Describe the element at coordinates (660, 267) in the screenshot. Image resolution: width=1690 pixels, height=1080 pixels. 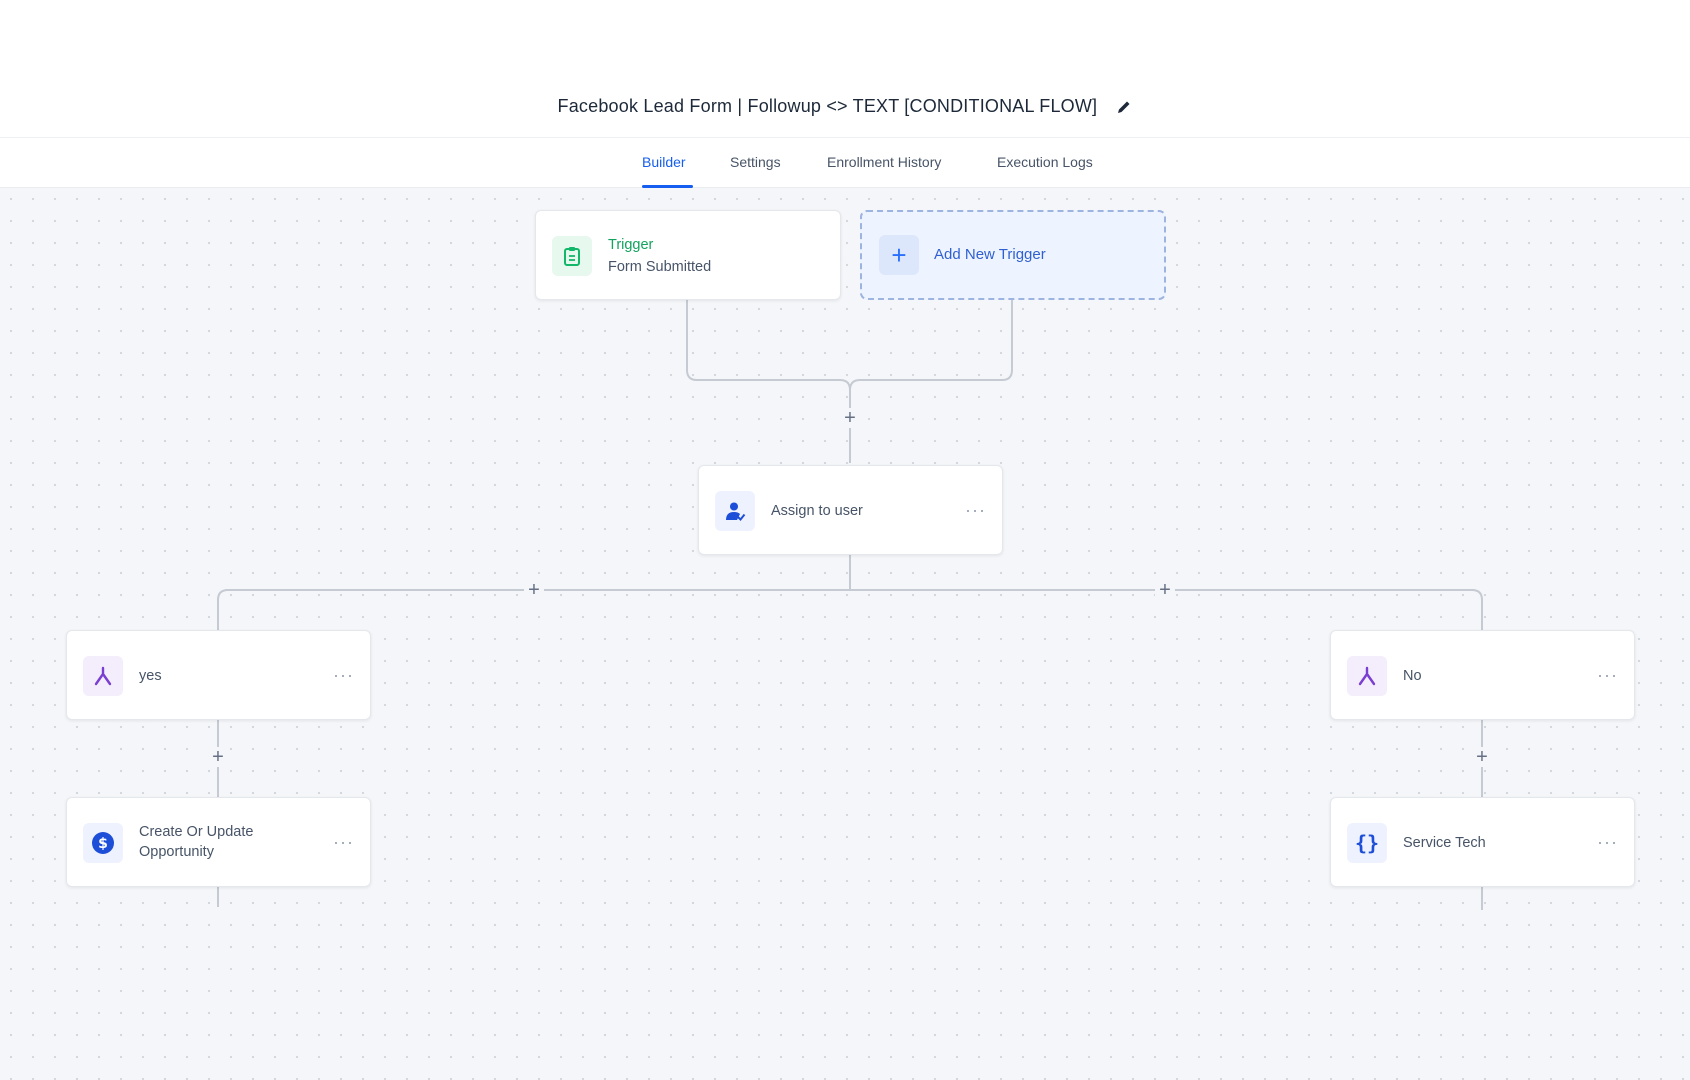
I see `trigger-subtitle: Form Submitted` at that location.